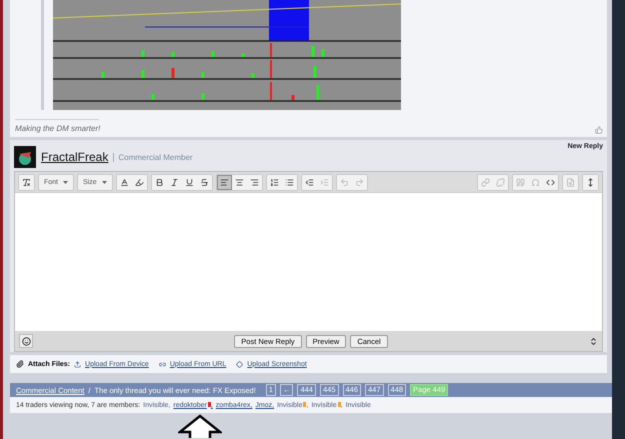 This screenshot has width=625, height=439. I want to click on user-title: Commercial Member, so click(153, 157).